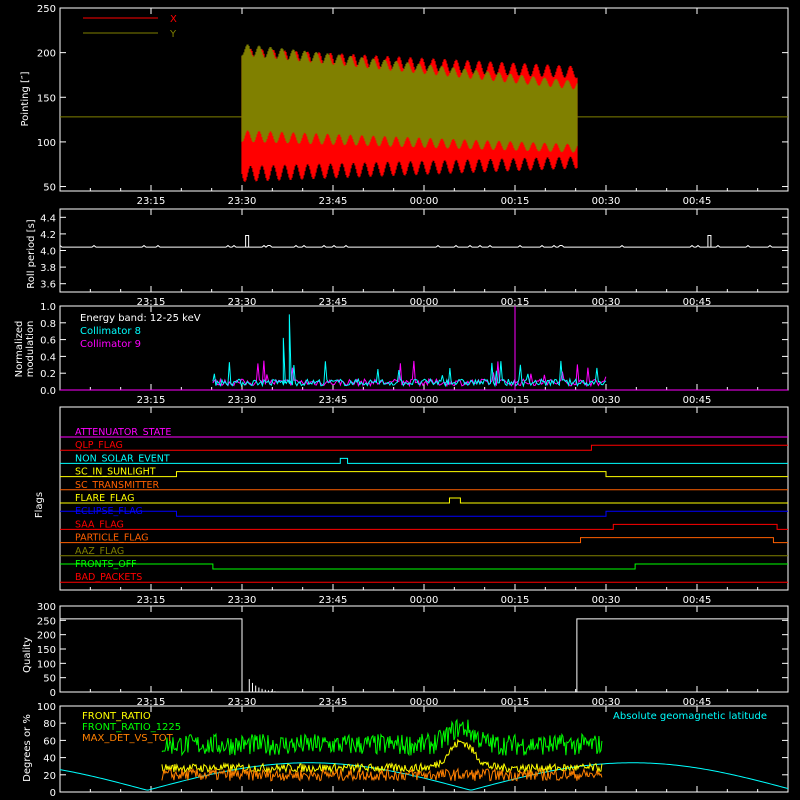 The height and width of the screenshot is (800, 800). I want to click on y-tick-label: 0.2, so click(48, 374).